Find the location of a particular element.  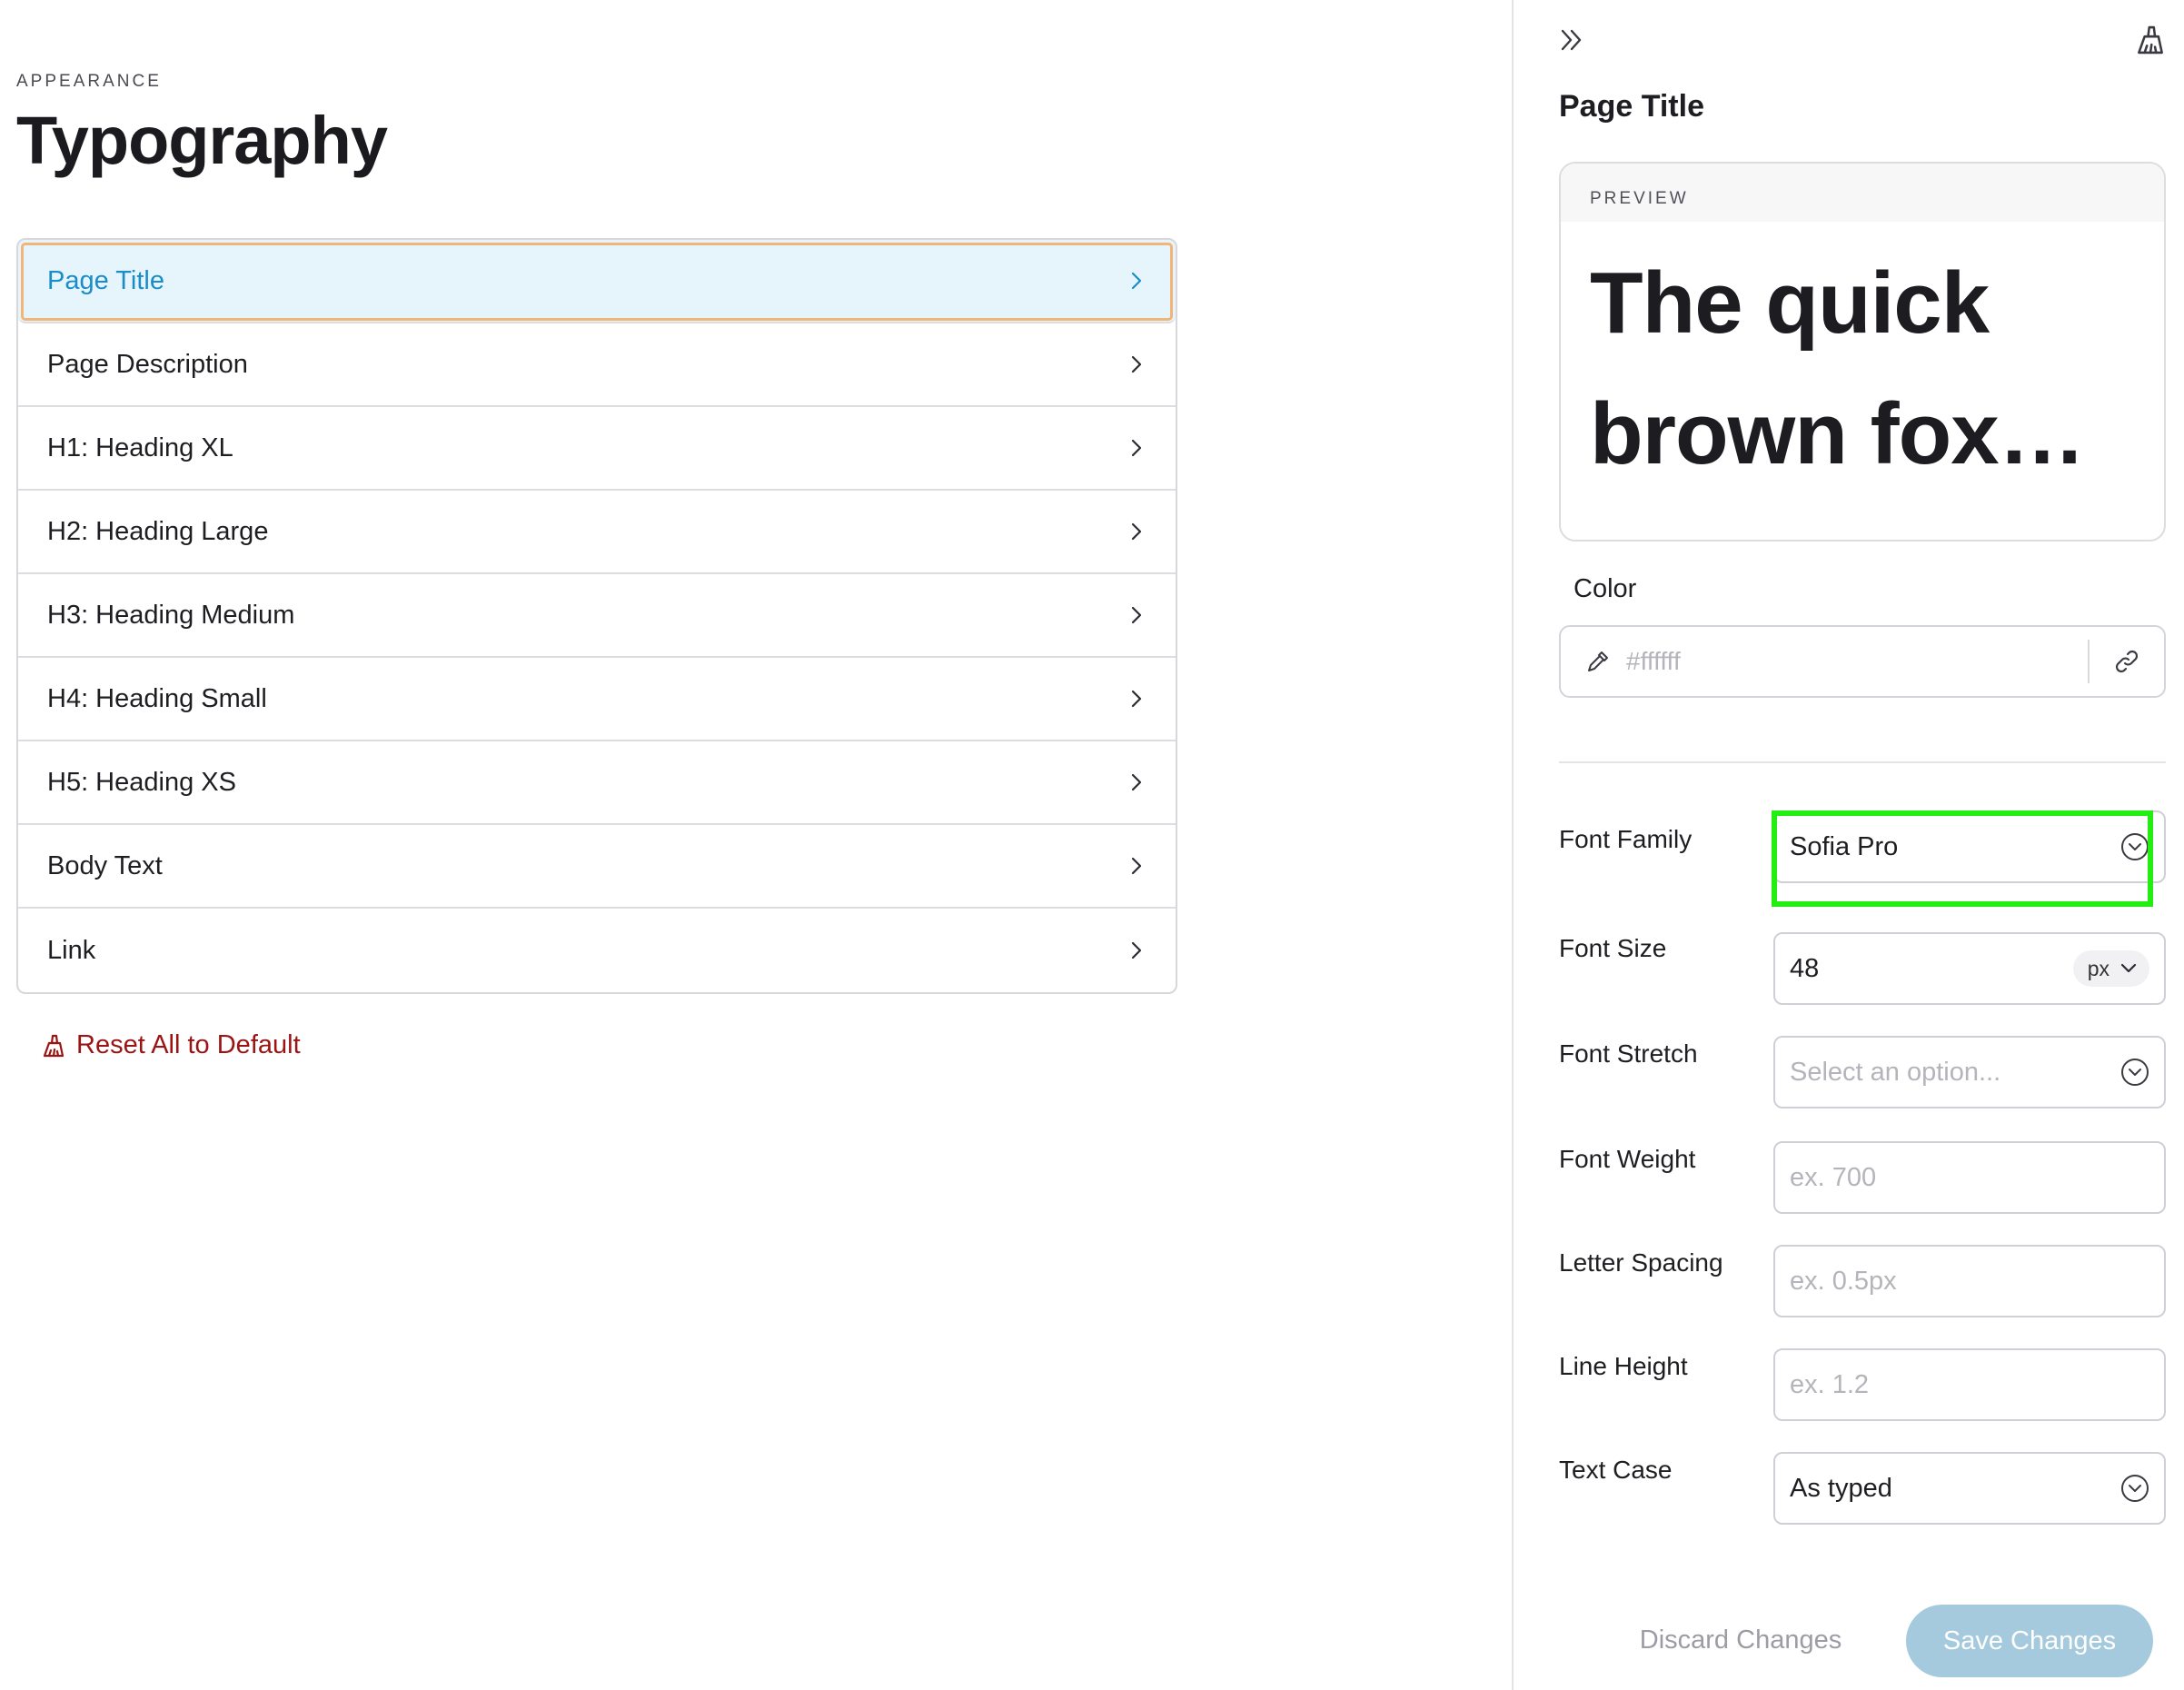

letter-spacing-input: ex. 0.5px is located at coordinates (1969, 1281).